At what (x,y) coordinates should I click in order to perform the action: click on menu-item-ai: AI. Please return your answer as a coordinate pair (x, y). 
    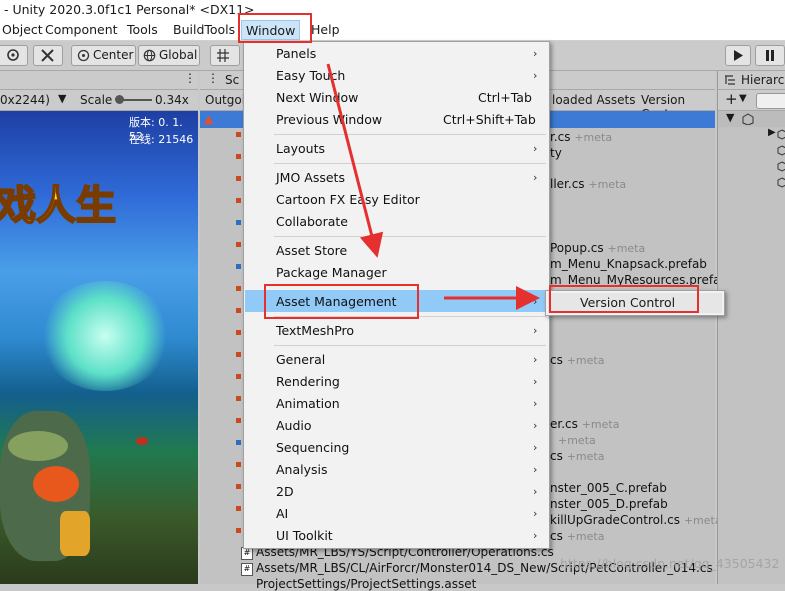
    Looking at the image, I should click on (282, 513).